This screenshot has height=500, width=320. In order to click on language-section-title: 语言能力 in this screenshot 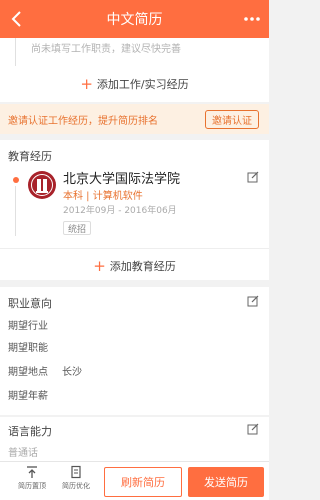, I will do `click(30, 431)`.